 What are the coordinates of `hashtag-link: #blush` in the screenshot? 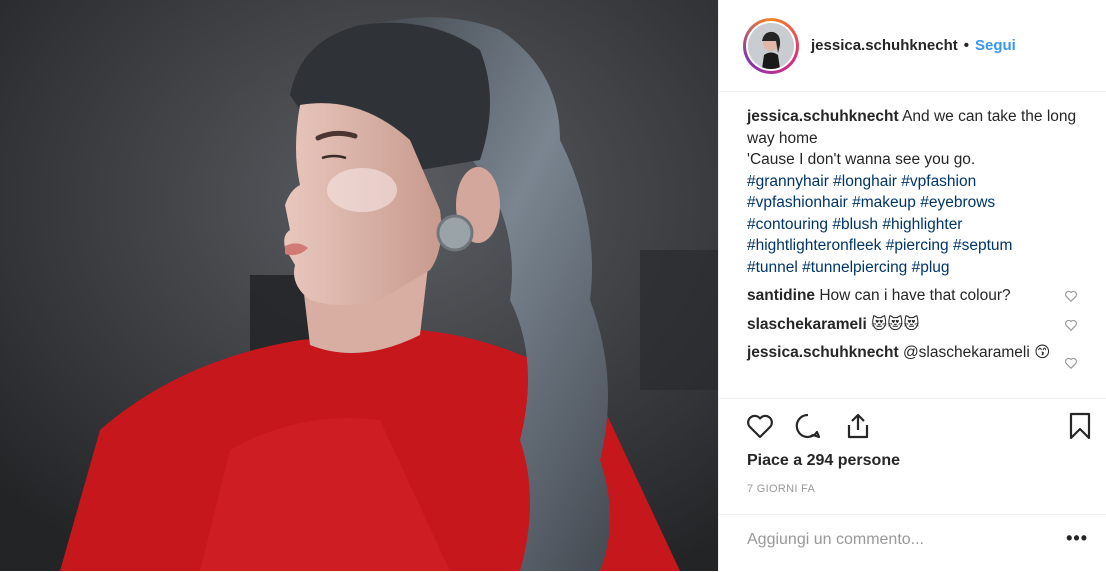 It's located at (855, 224).